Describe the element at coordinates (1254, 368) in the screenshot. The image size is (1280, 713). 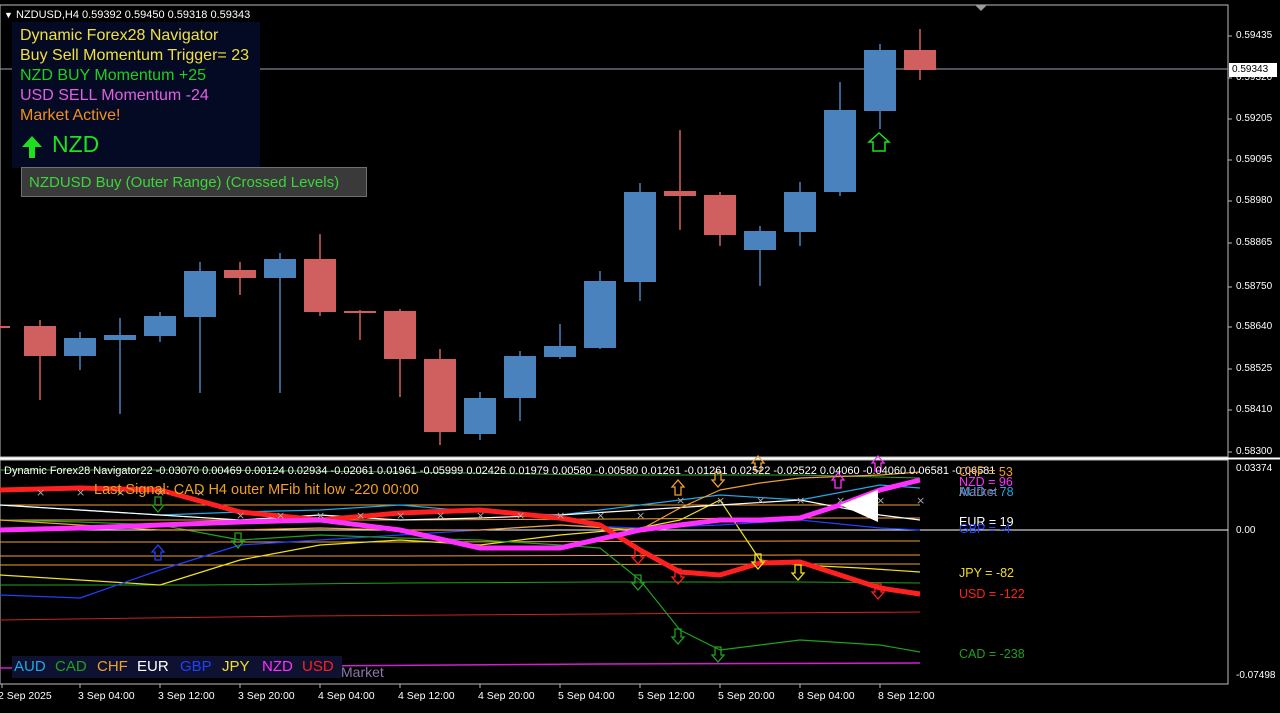
I see `price-axis-label: 0.58525` at that location.